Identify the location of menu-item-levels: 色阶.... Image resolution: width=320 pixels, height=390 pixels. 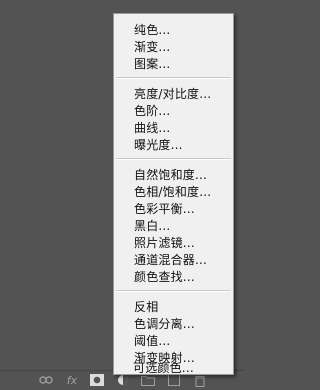
(152, 111).